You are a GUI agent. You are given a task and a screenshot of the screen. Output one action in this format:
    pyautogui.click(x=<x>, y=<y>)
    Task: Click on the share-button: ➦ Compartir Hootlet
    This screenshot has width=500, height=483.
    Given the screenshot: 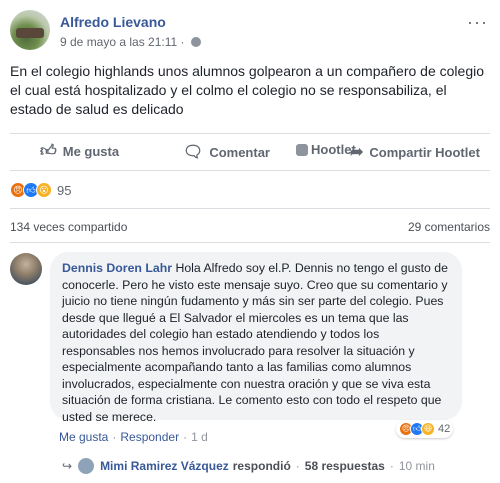 What is the action you would take?
    pyautogui.click(x=415, y=152)
    